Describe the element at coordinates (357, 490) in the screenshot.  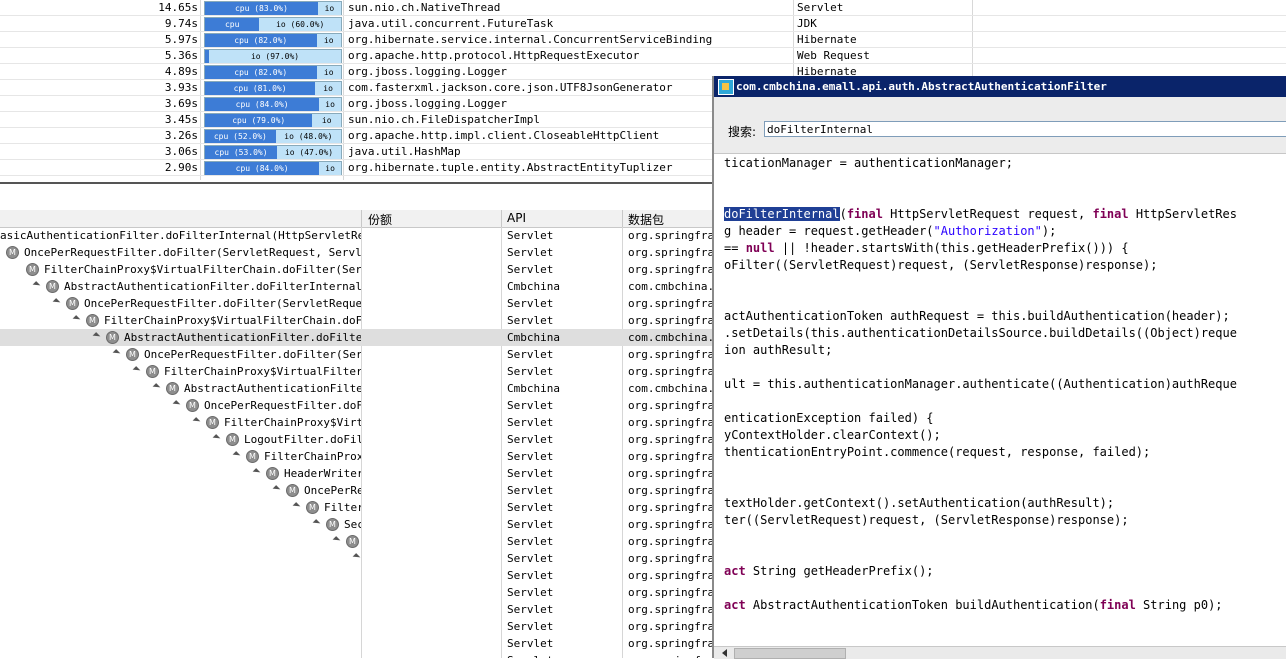
I see `tree-row: M OncePerReque Servlet org.springfram` at that location.